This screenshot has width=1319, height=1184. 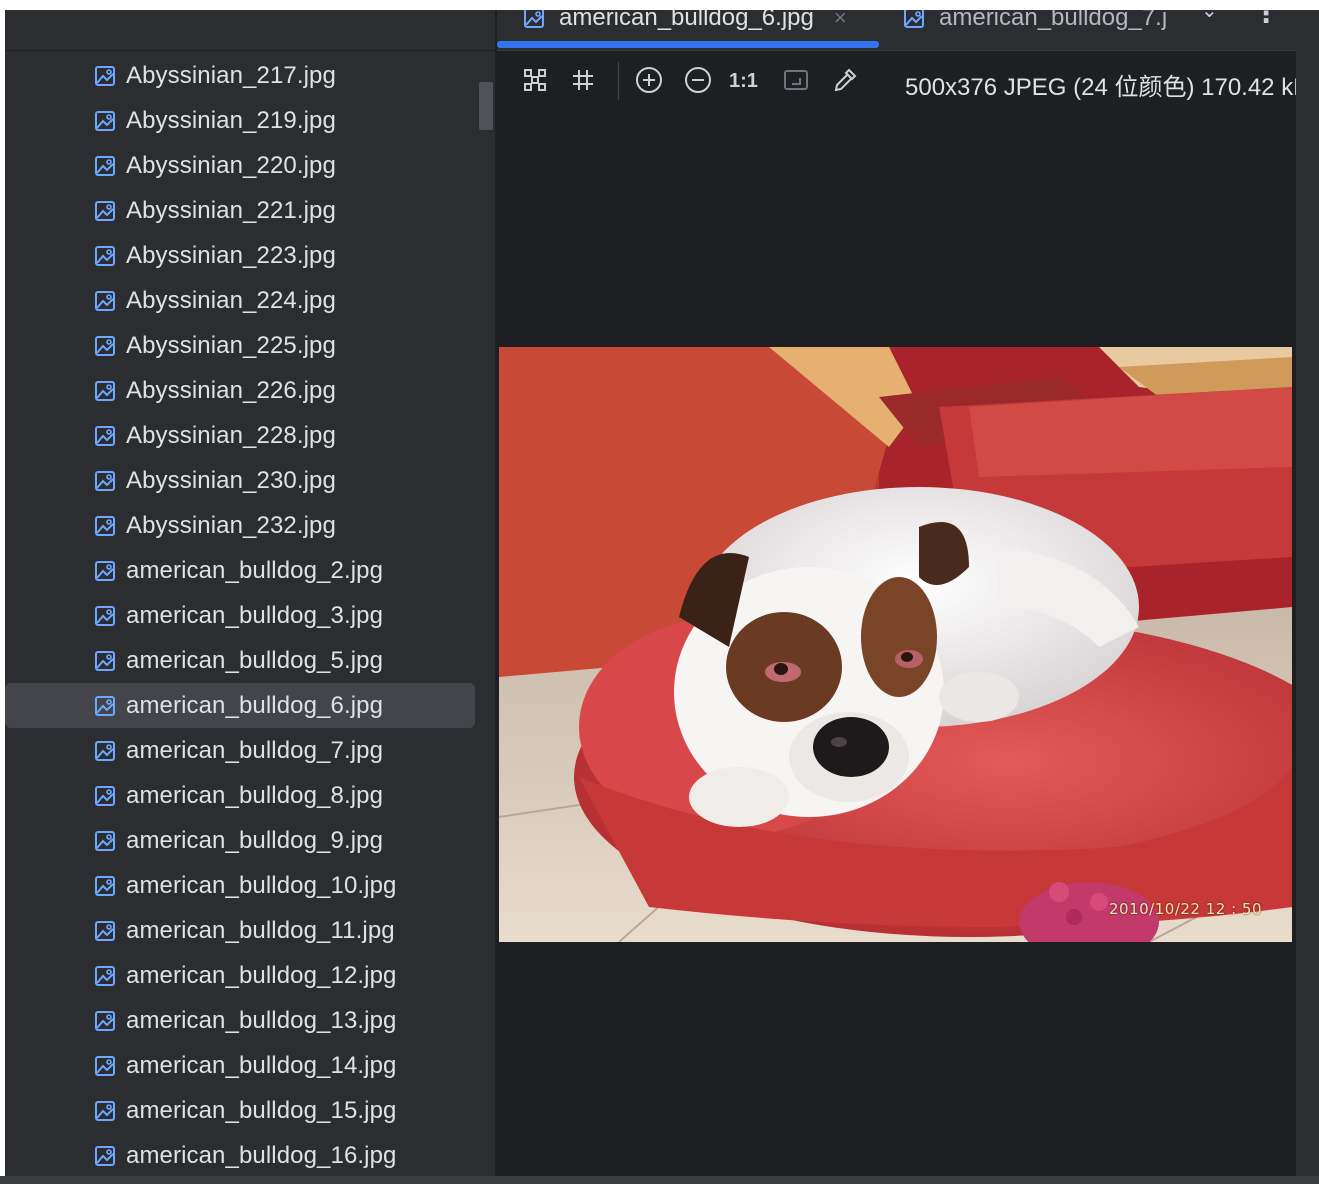 I want to click on file-tree-item: Abyssinian_217.jpg, so click(x=240, y=75).